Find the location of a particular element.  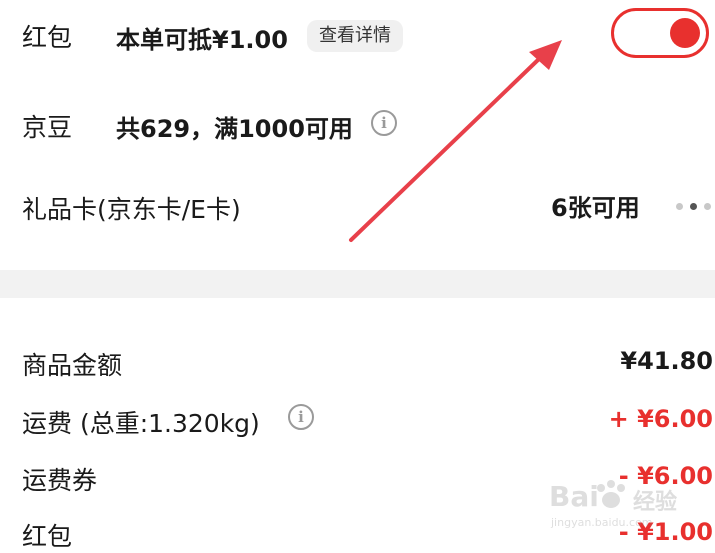

toggle-knob is located at coordinates (685, 33).